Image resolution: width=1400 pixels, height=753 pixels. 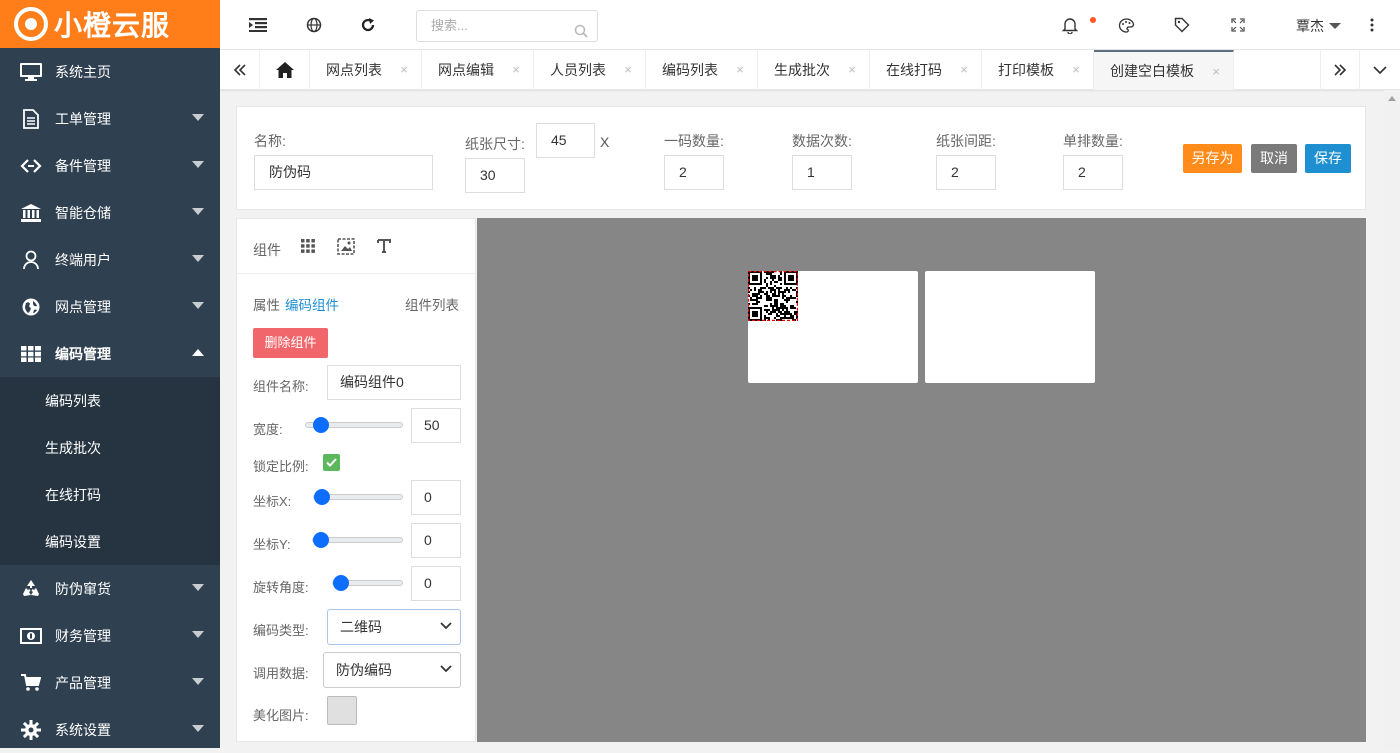 I want to click on save-as-button: 另存为, so click(x=1212, y=158).